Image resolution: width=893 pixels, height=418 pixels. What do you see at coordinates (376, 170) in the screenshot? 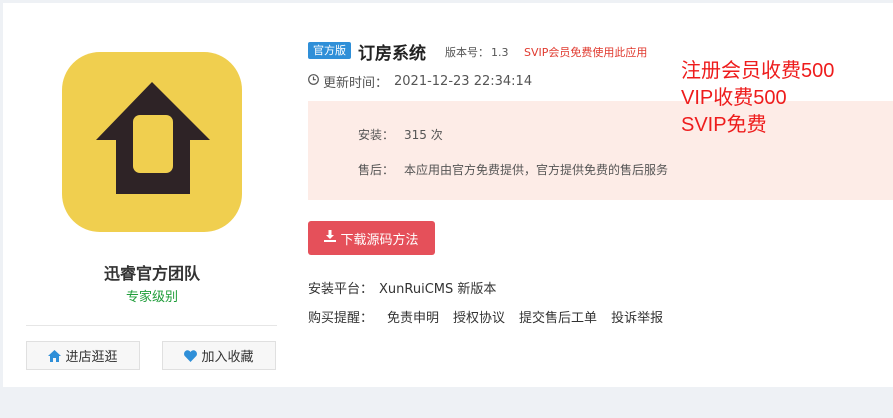
I see `after-sales-label: 售后：` at bounding box center [376, 170].